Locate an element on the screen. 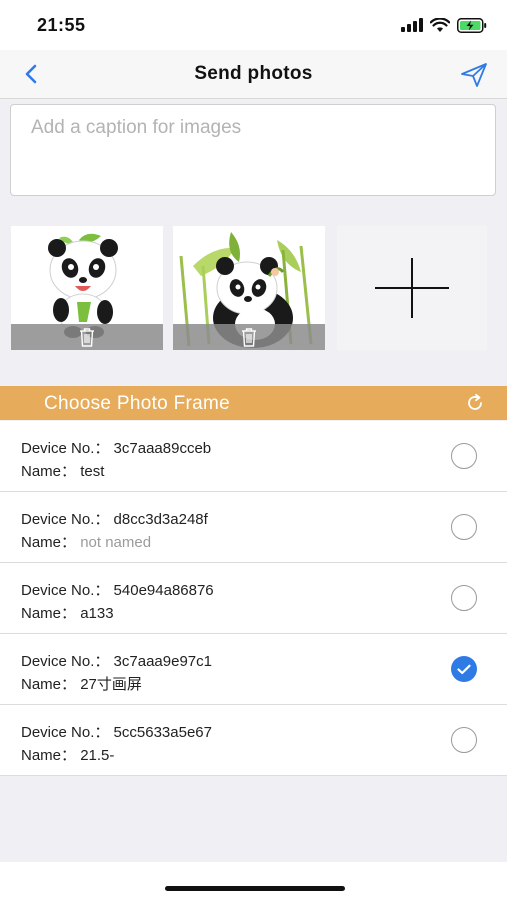 The height and width of the screenshot is (900, 507). wifi-icon is located at coordinates (440, 24).